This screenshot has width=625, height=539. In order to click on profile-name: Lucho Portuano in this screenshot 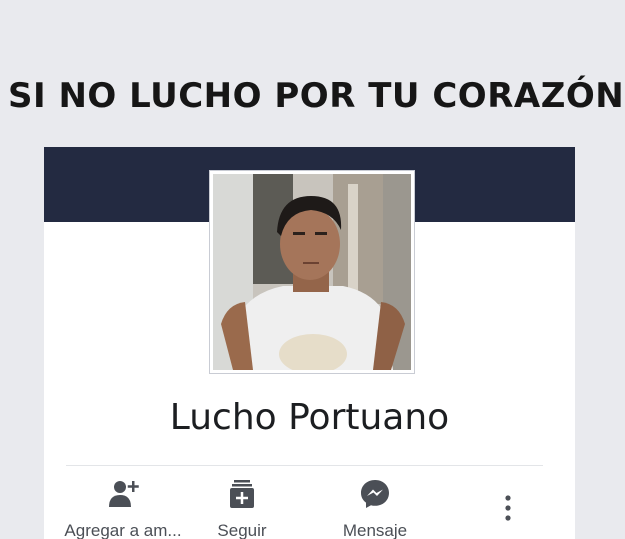, I will do `click(309, 417)`.